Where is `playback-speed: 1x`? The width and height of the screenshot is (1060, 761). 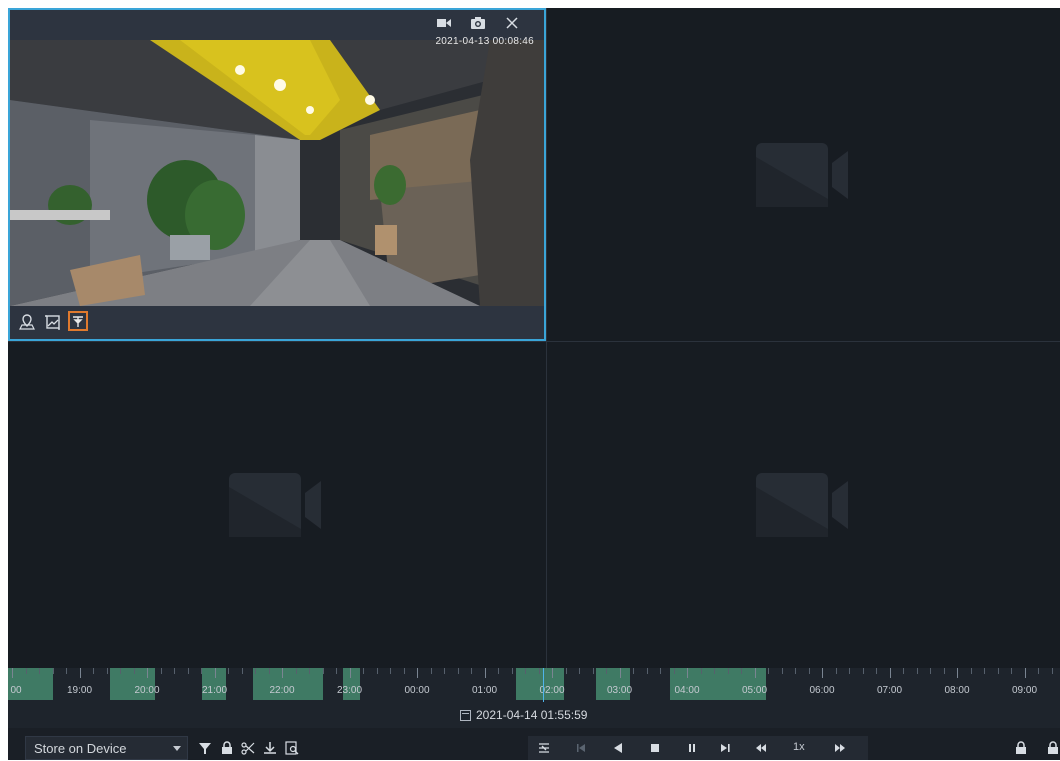 playback-speed: 1x is located at coordinates (799, 747).